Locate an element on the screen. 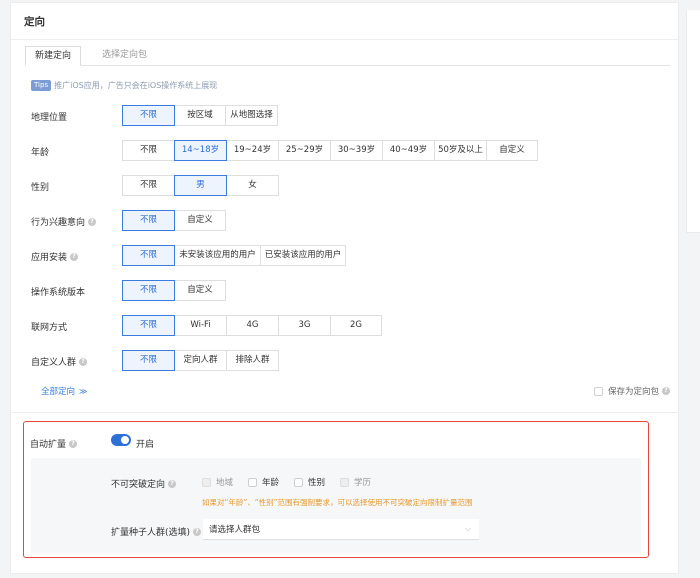 The height and width of the screenshot is (578, 700). option-age-50-plus: 50岁及以上 is located at coordinates (460, 150).